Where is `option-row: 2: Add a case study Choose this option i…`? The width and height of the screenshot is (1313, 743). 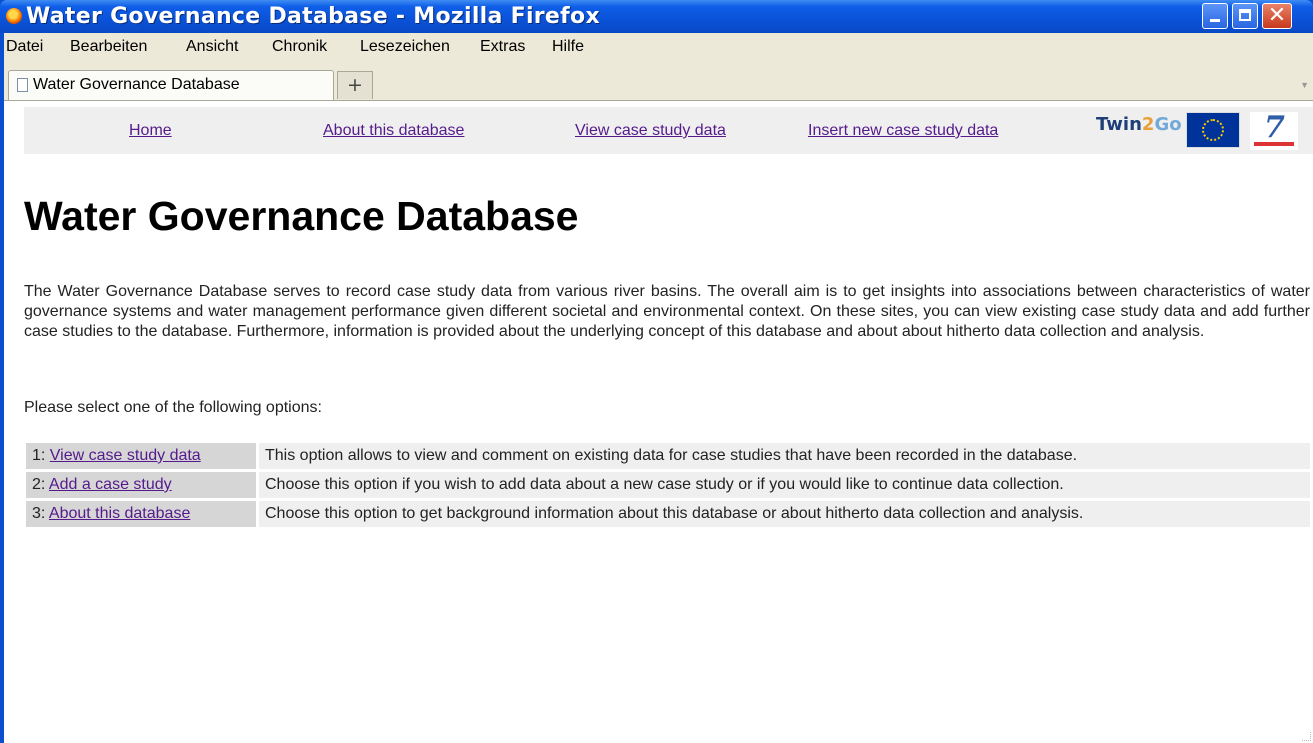 option-row: 2: Add a case study Choose this option i… is located at coordinates (668, 485).